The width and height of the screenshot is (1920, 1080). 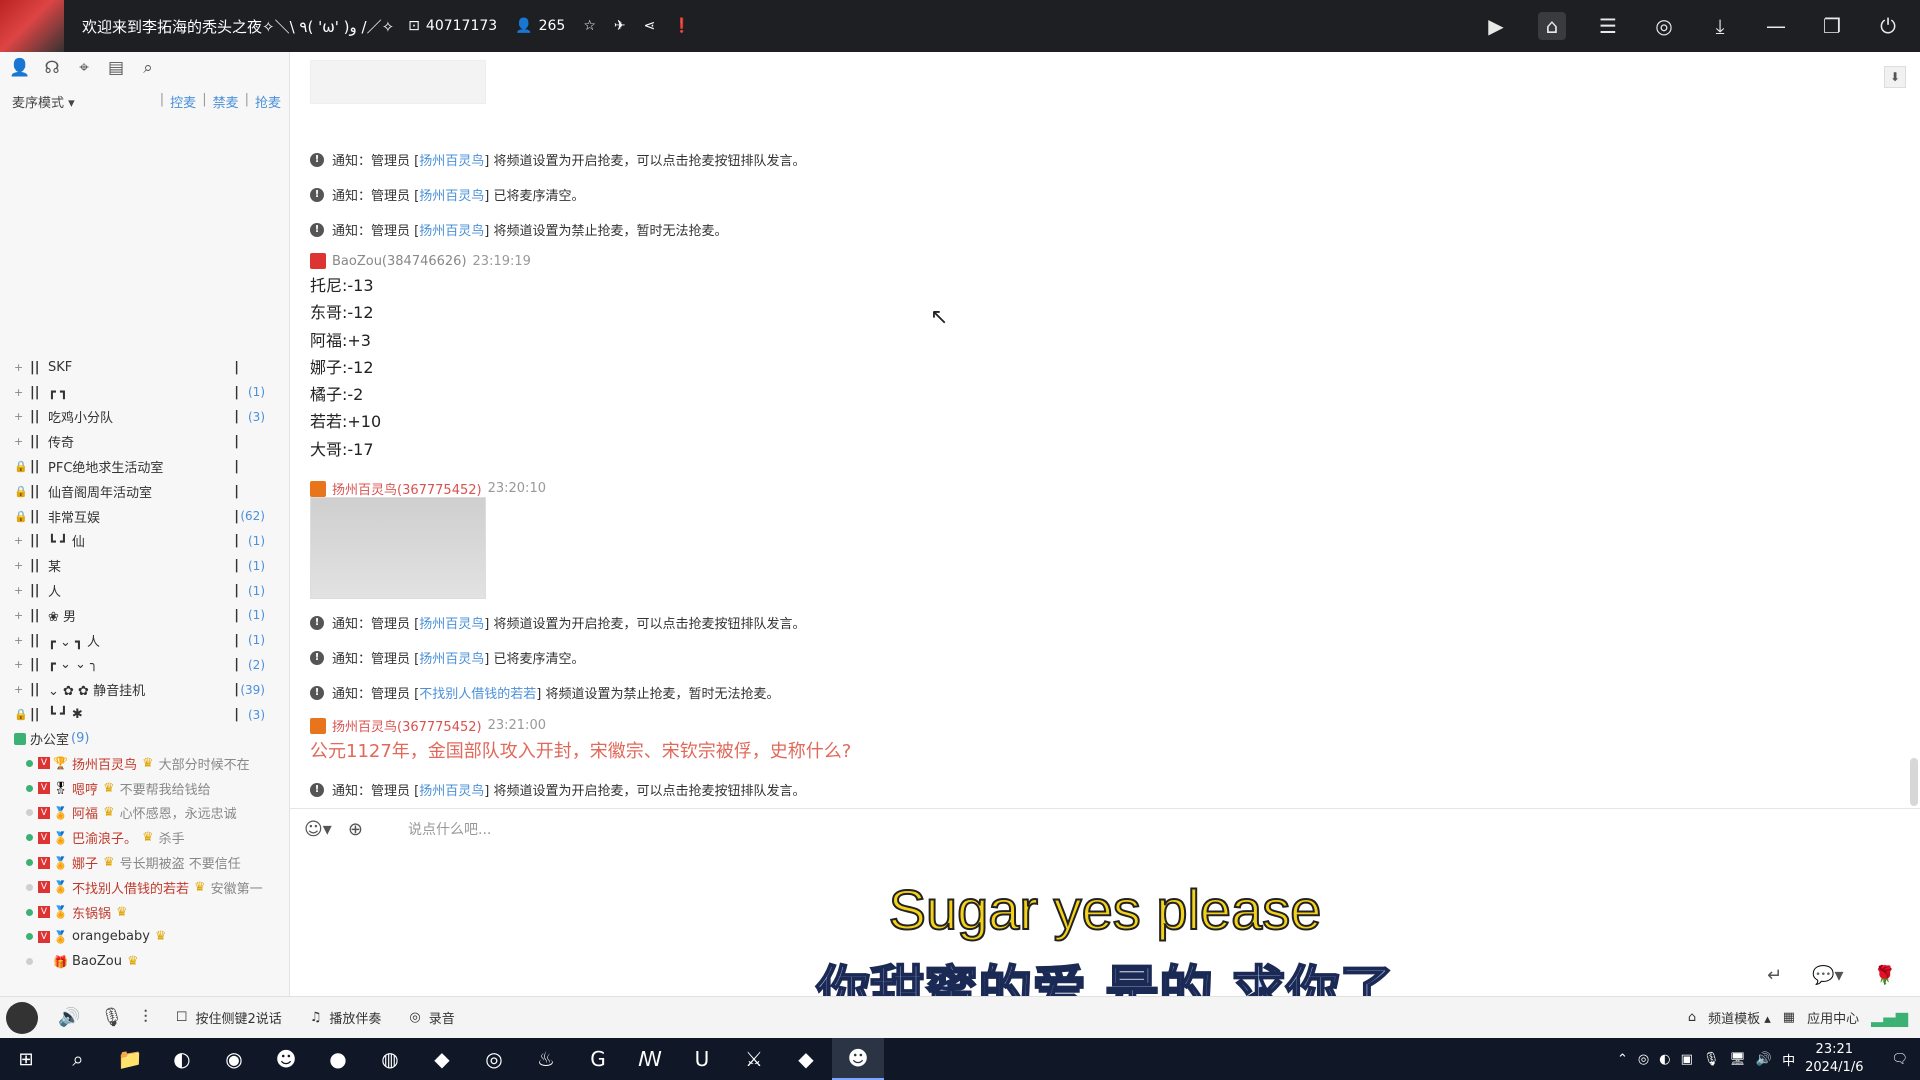 What do you see at coordinates (1885, 975) in the screenshot?
I see `flower-icon: 🌹` at bounding box center [1885, 975].